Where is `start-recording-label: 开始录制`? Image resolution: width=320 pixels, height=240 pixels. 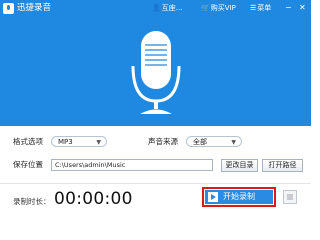 start-recording-label: 开始录制 is located at coordinates (239, 196).